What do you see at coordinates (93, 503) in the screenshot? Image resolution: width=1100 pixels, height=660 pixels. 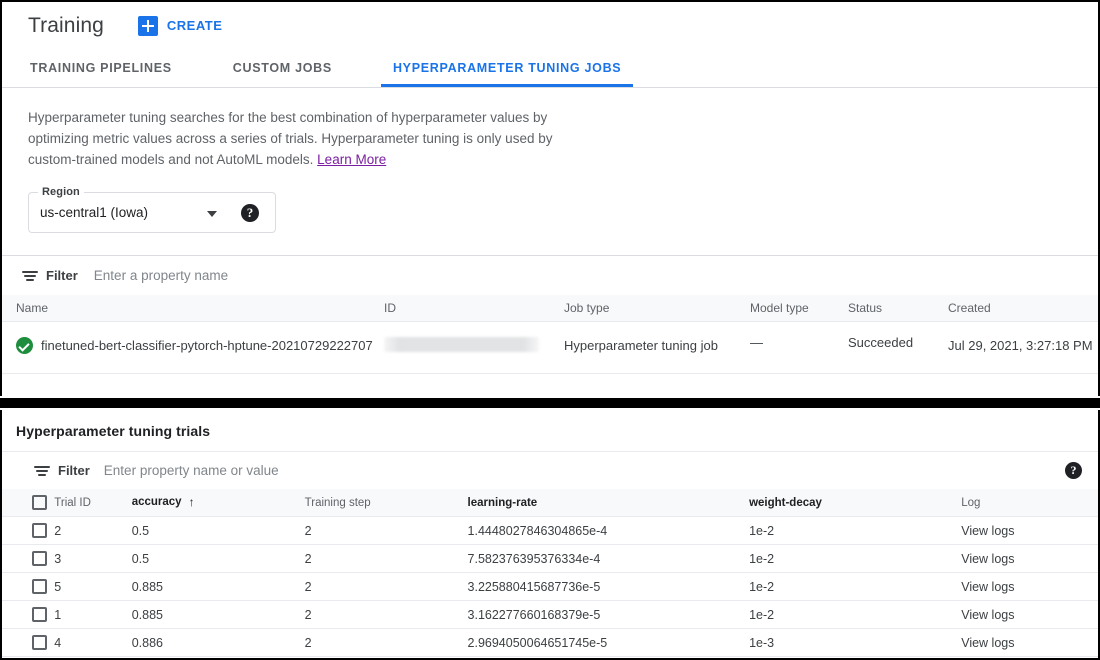 I see `column-header-trial-id: Trial ID` at bounding box center [93, 503].